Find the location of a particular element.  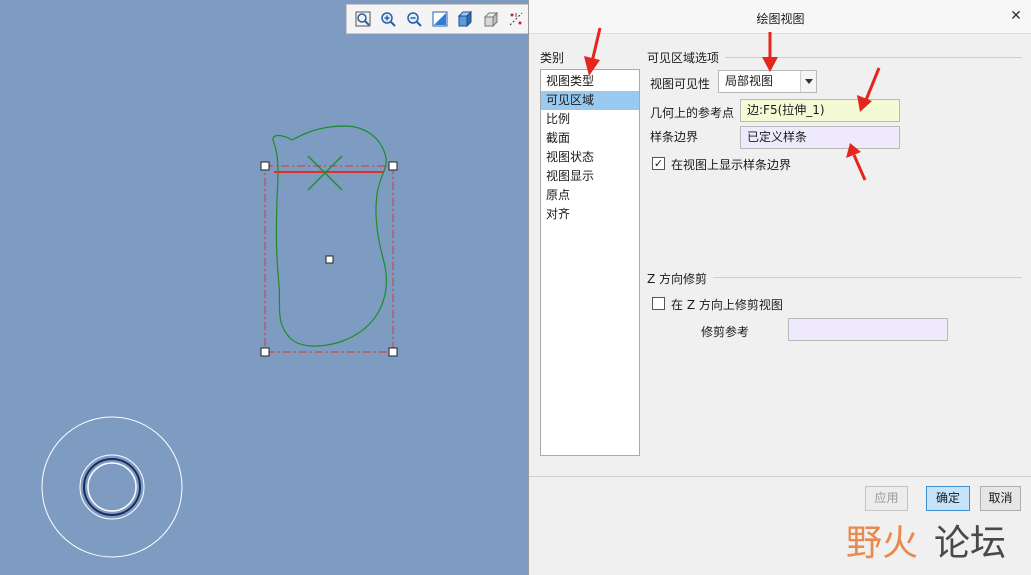

visibility-dropdown: 局部视图 is located at coordinates (767, 81).